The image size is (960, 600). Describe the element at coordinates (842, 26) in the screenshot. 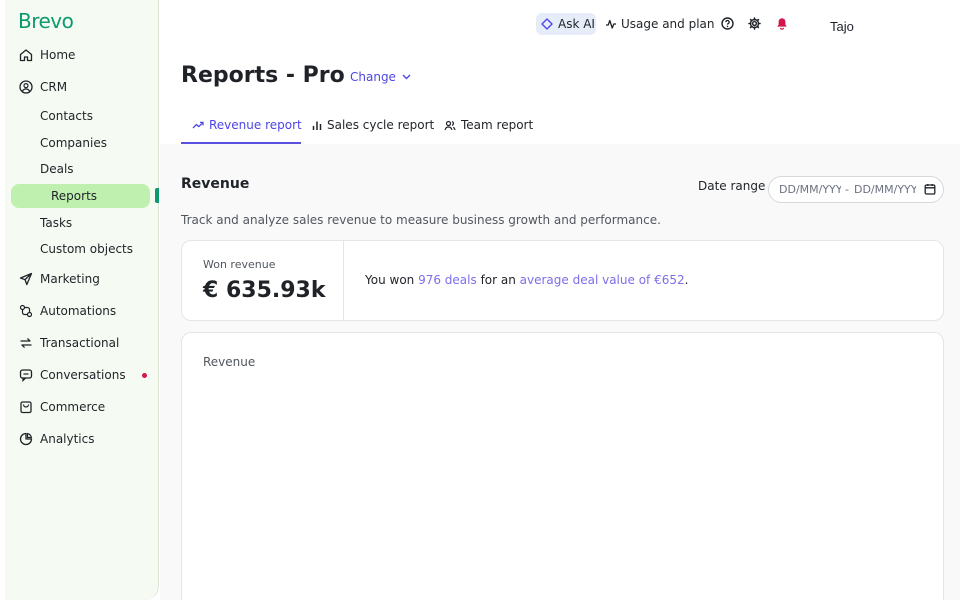

I see `user-name: Tajo` at that location.